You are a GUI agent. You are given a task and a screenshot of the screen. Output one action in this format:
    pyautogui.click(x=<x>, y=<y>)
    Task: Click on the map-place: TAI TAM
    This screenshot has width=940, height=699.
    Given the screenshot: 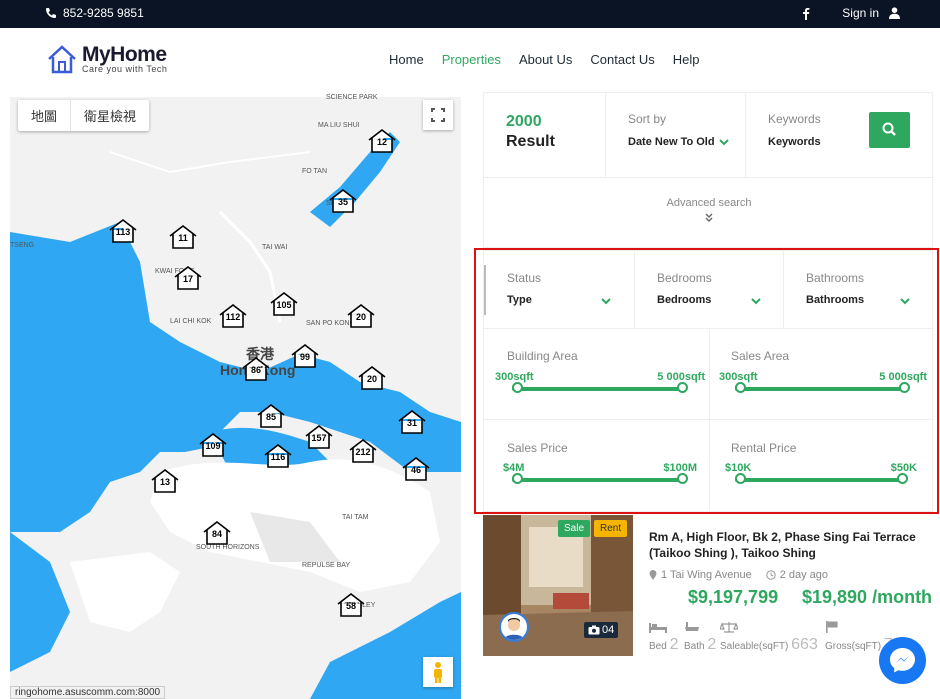 What is the action you would take?
    pyautogui.click(x=355, y=517)
    